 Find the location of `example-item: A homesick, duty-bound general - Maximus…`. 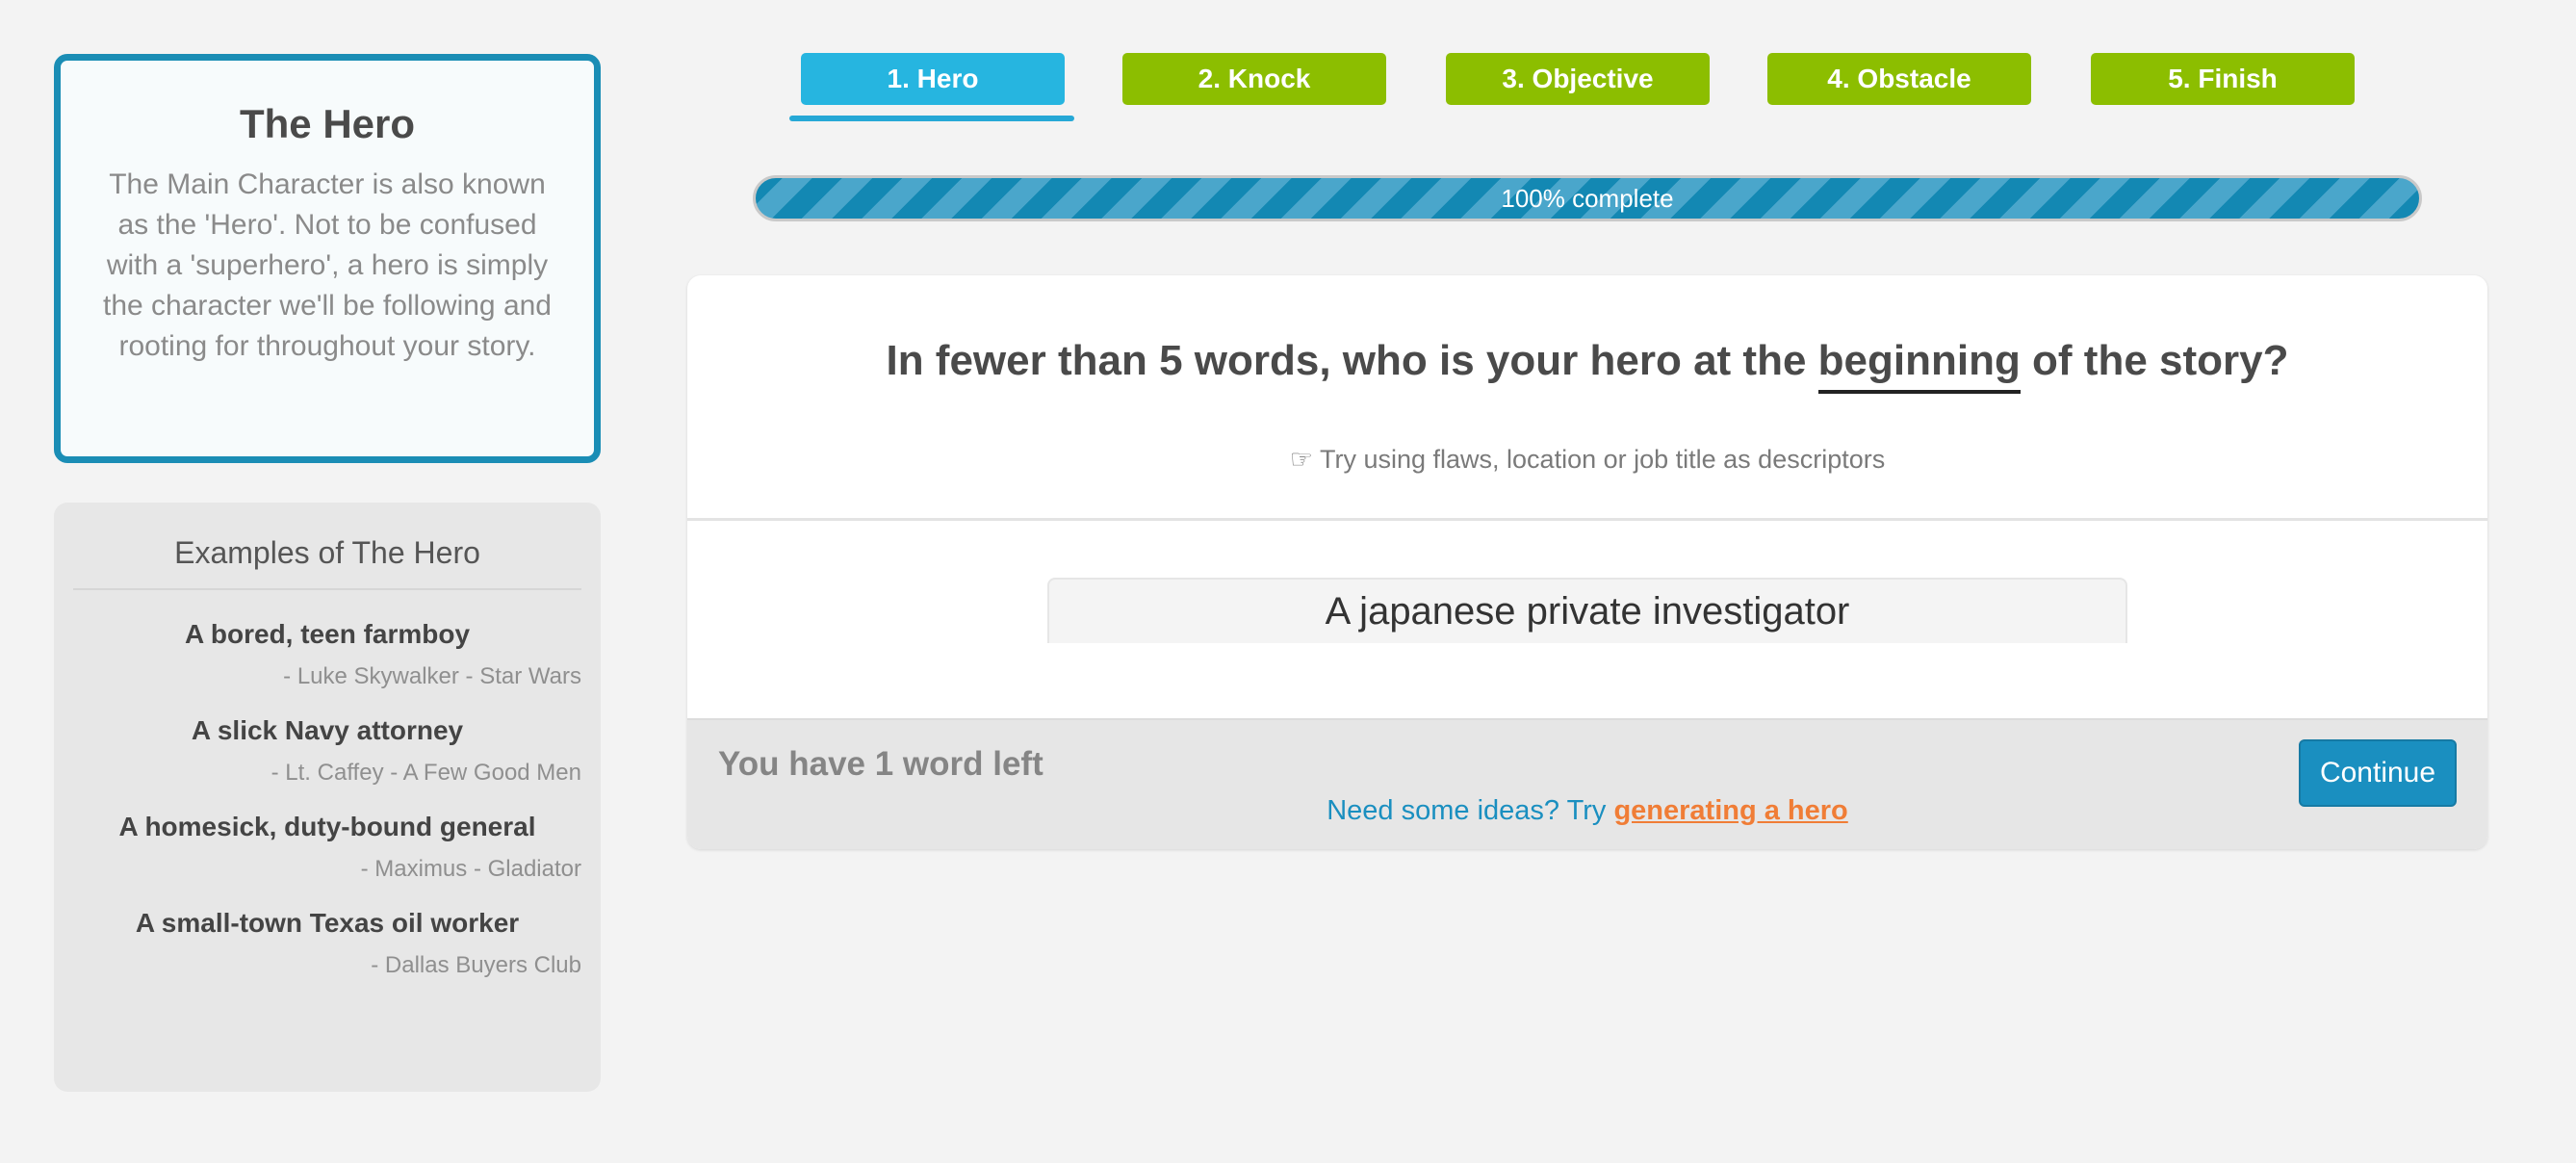

example-item: A homesick, duty-bound general - Maximus… is located at coordinates (327, 847).